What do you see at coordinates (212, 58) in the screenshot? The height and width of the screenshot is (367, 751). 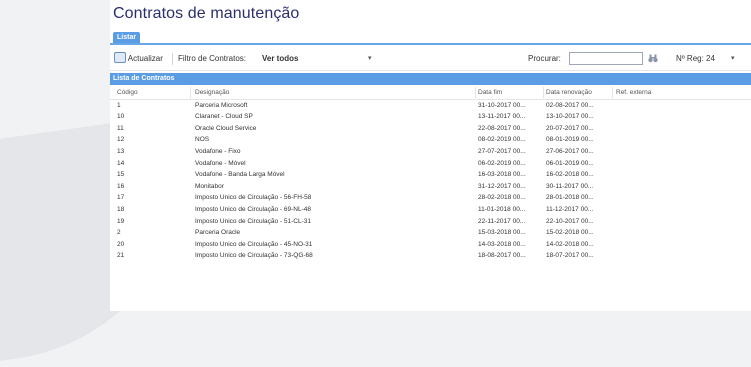 I see `filter-label: Filtro de Contratos:` at bounding box center [212, 58].